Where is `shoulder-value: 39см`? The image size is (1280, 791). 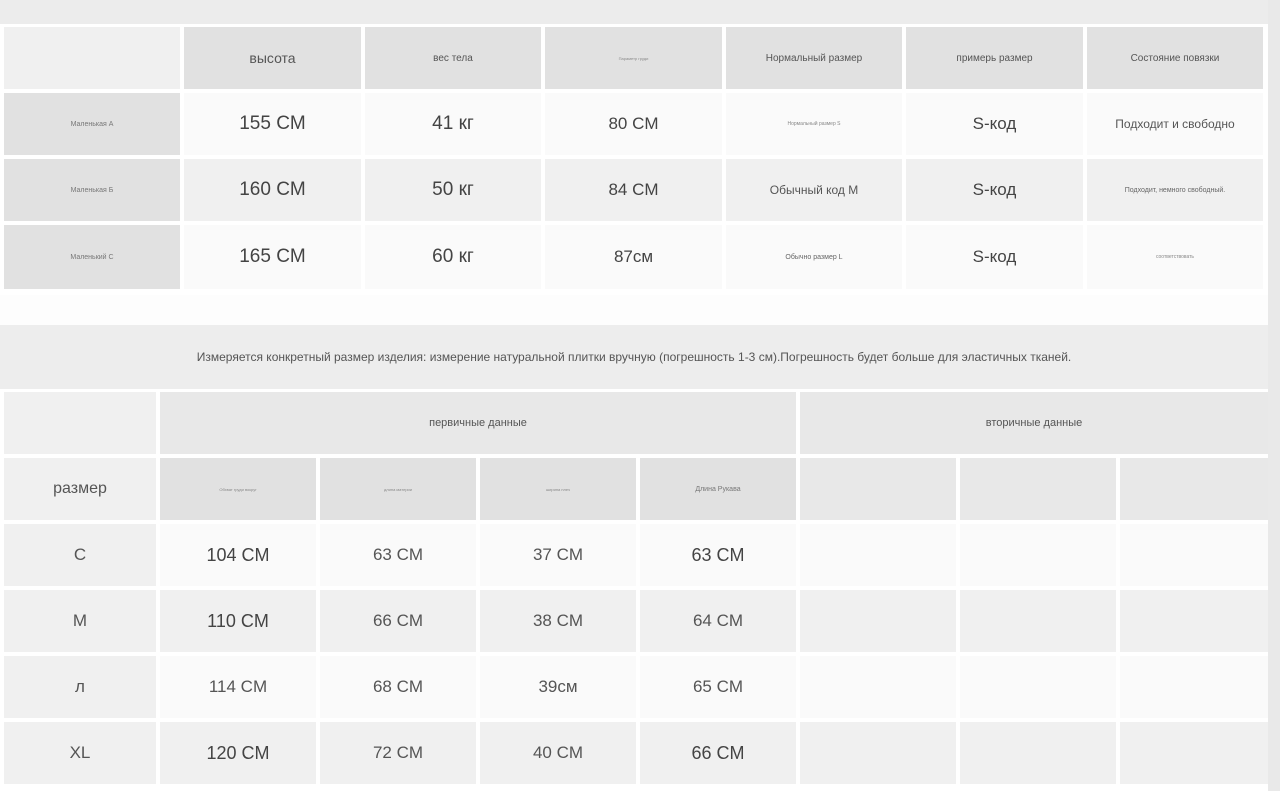
shoulder-value: 39см is located at coordinates (558, 687).